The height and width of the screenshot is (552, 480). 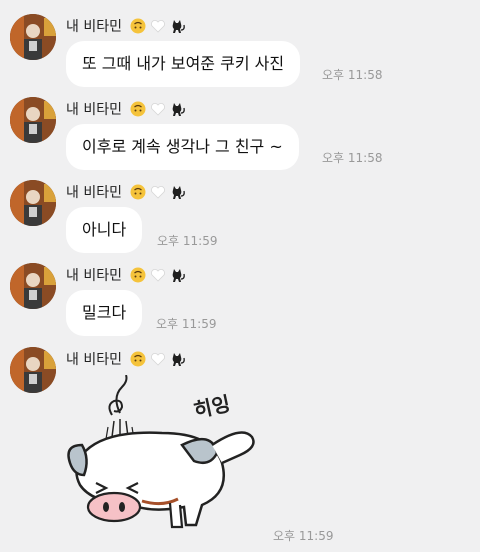 I want to click on message-bubble: 아니다, so click(x=104, y=230).